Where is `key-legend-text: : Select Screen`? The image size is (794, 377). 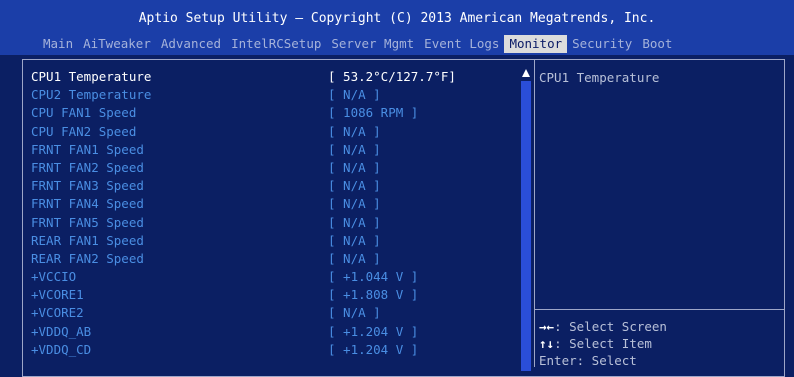
key-legend-text: : Select Screen is located at coordinates (610, 326).